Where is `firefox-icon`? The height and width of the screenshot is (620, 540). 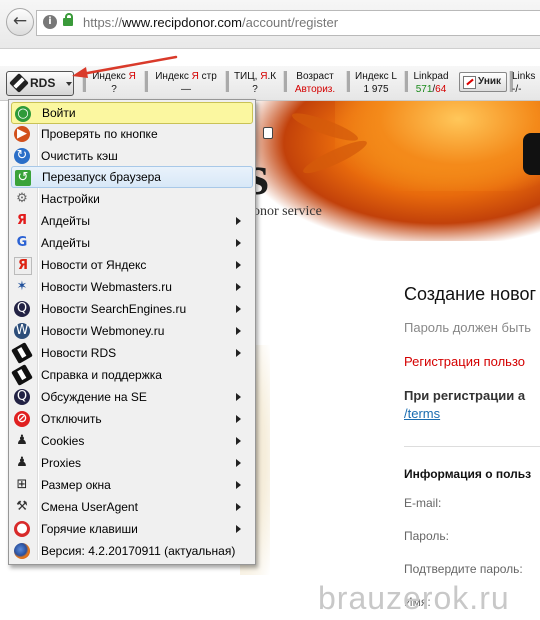 firefox-icon is located at coordinates (22, 551).